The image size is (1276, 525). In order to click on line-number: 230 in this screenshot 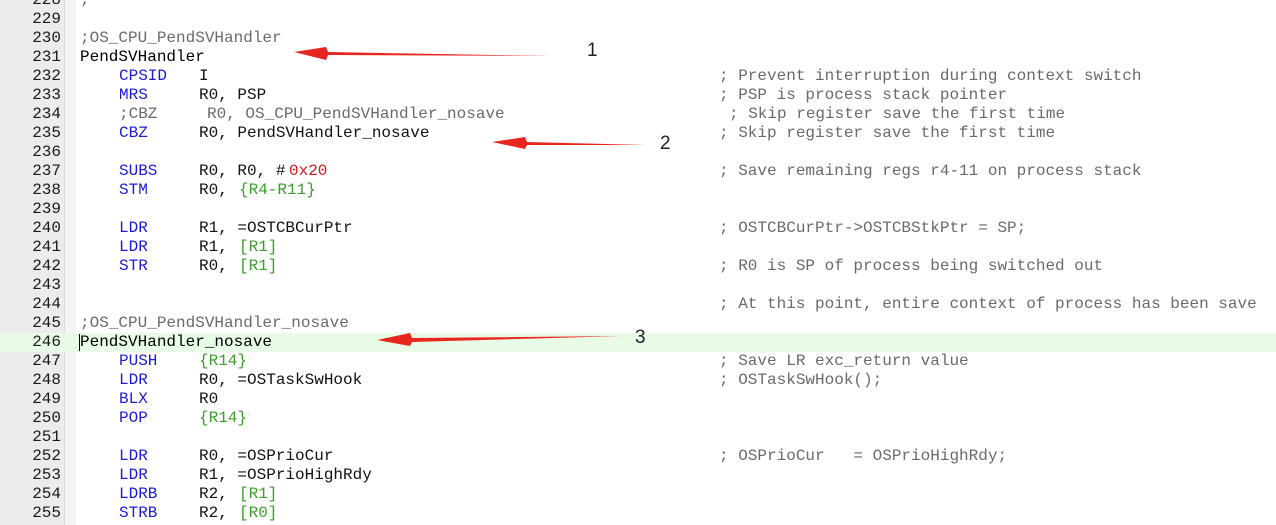, I will do `click(46, 38)`.